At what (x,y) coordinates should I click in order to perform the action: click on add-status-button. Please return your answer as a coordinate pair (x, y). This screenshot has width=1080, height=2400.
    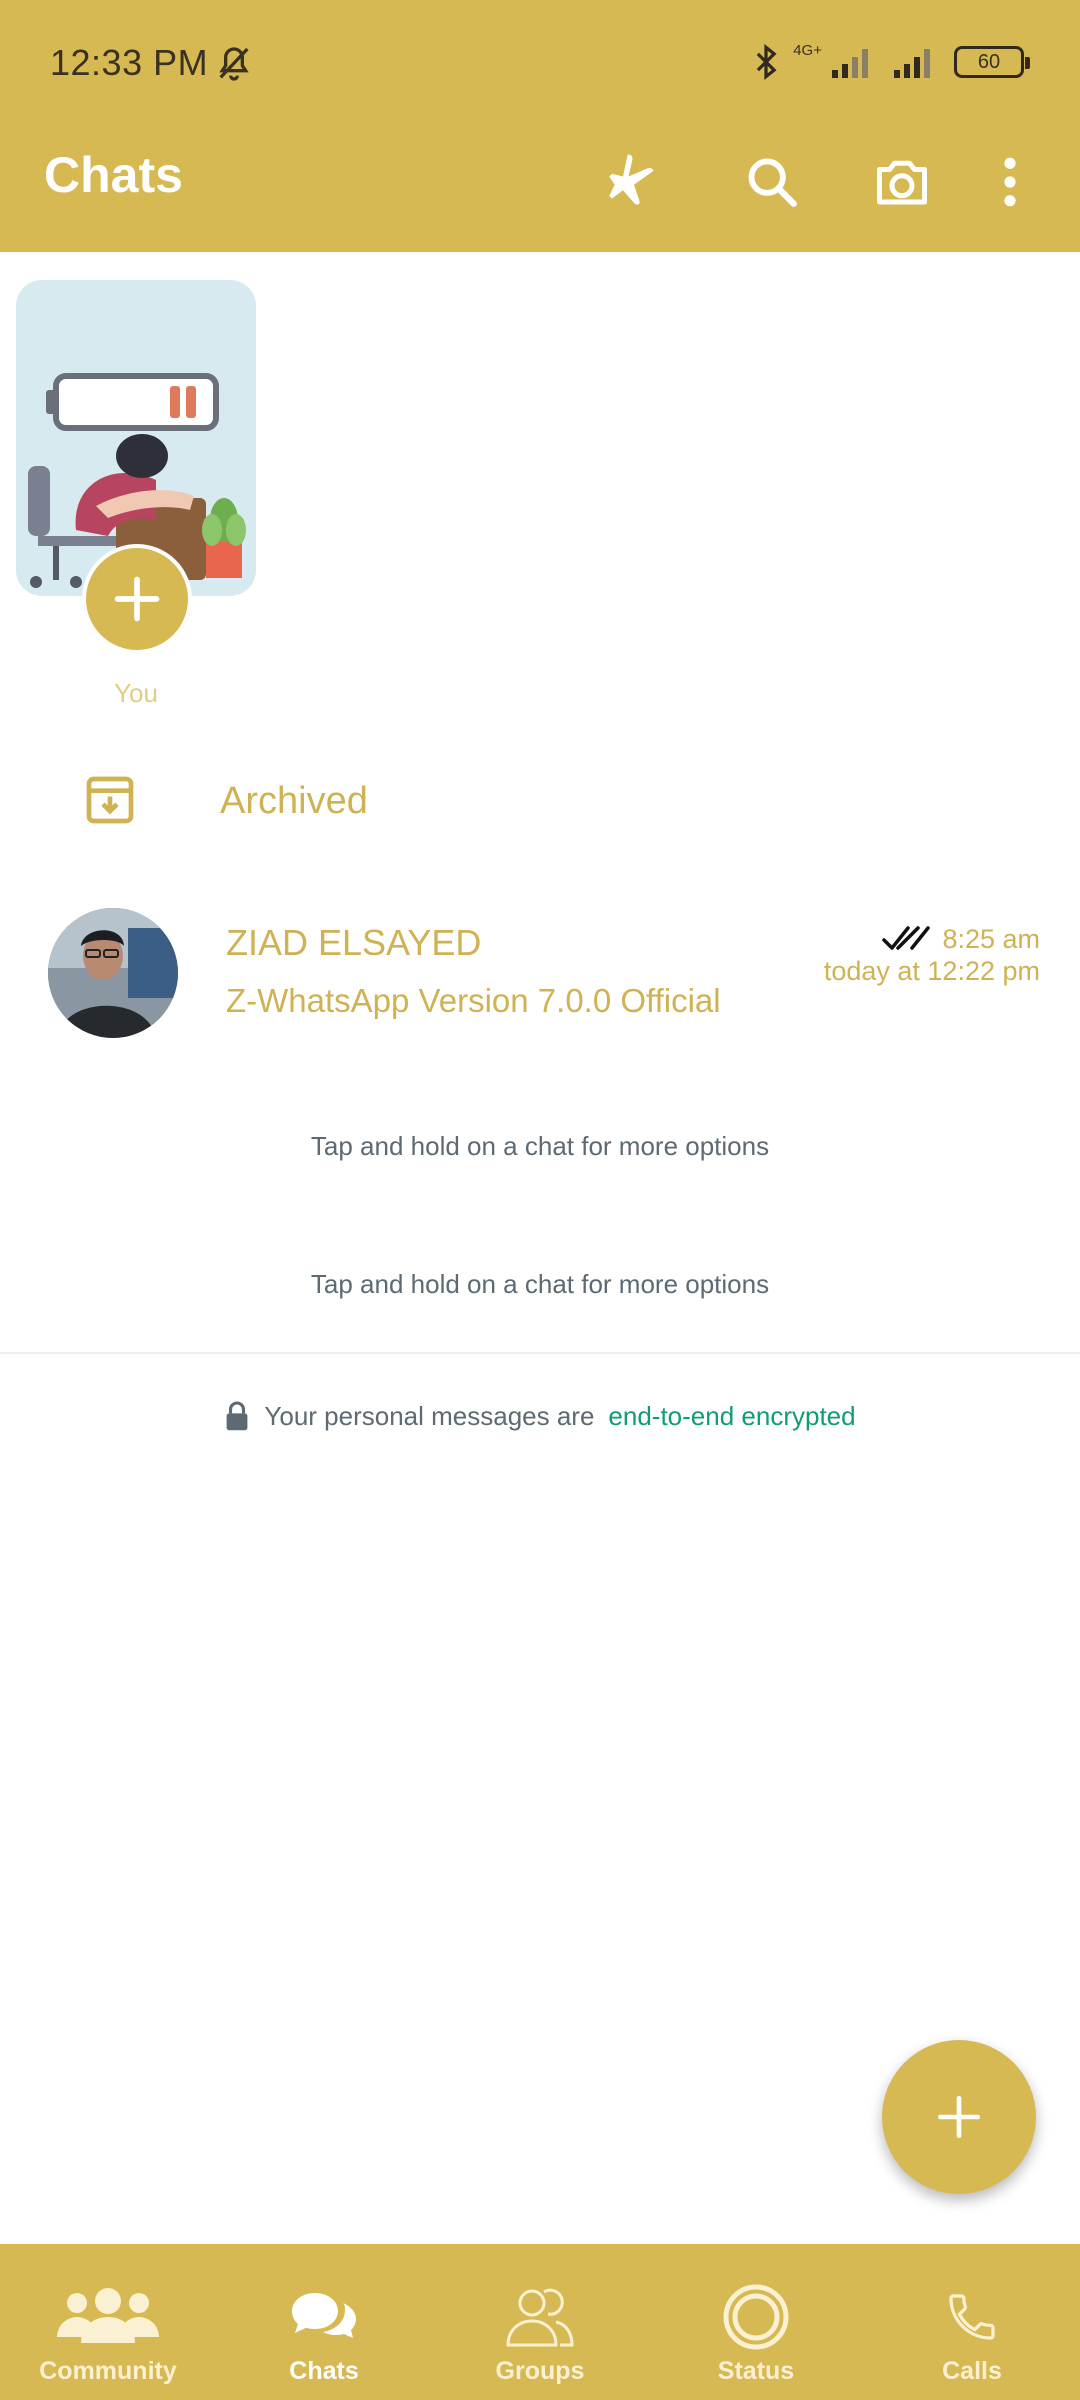
    Looking at the image, I should click on (137, 599).